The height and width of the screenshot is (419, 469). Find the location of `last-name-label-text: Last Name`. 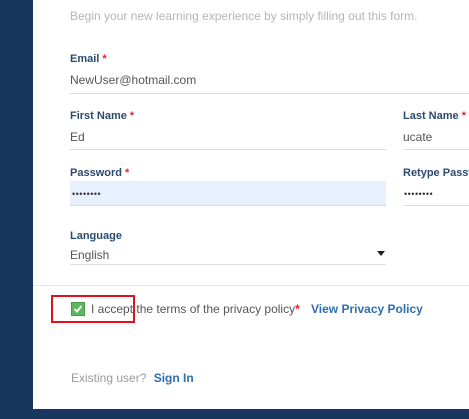

last-name-label-text: Last Name is located at coordinates (431, 116).